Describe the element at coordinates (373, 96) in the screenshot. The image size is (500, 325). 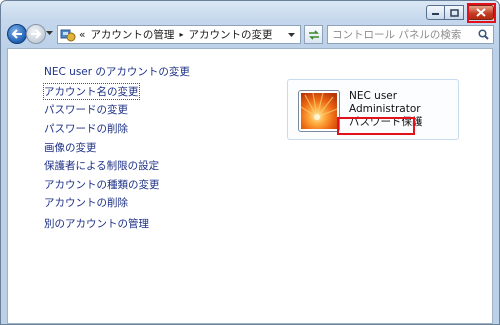
I see `user-name: NEC user` at that location.